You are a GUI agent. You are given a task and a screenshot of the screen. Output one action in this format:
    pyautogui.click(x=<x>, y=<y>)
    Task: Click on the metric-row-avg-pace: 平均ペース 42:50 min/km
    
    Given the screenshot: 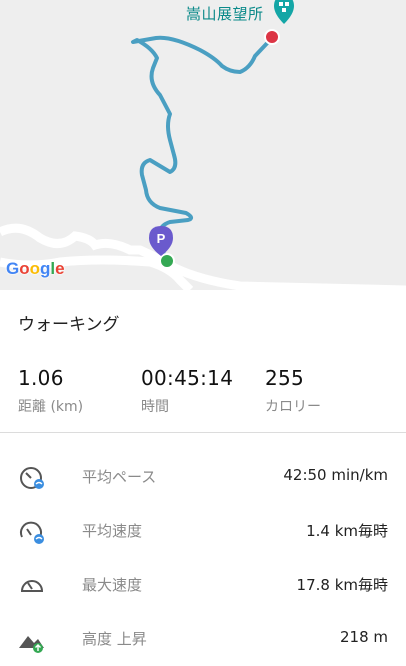 What is the action you would take?
    pyautogui.click(x=203, y=477)
    